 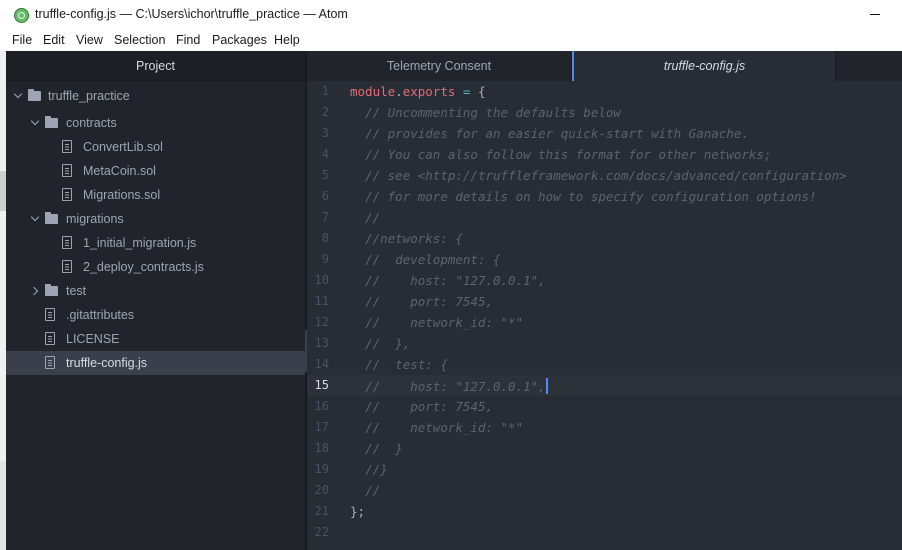 What do you see at coordinates (604, 490) in the screenshot?
I see `code-line: 20 //` at bounding box center [604, 490].